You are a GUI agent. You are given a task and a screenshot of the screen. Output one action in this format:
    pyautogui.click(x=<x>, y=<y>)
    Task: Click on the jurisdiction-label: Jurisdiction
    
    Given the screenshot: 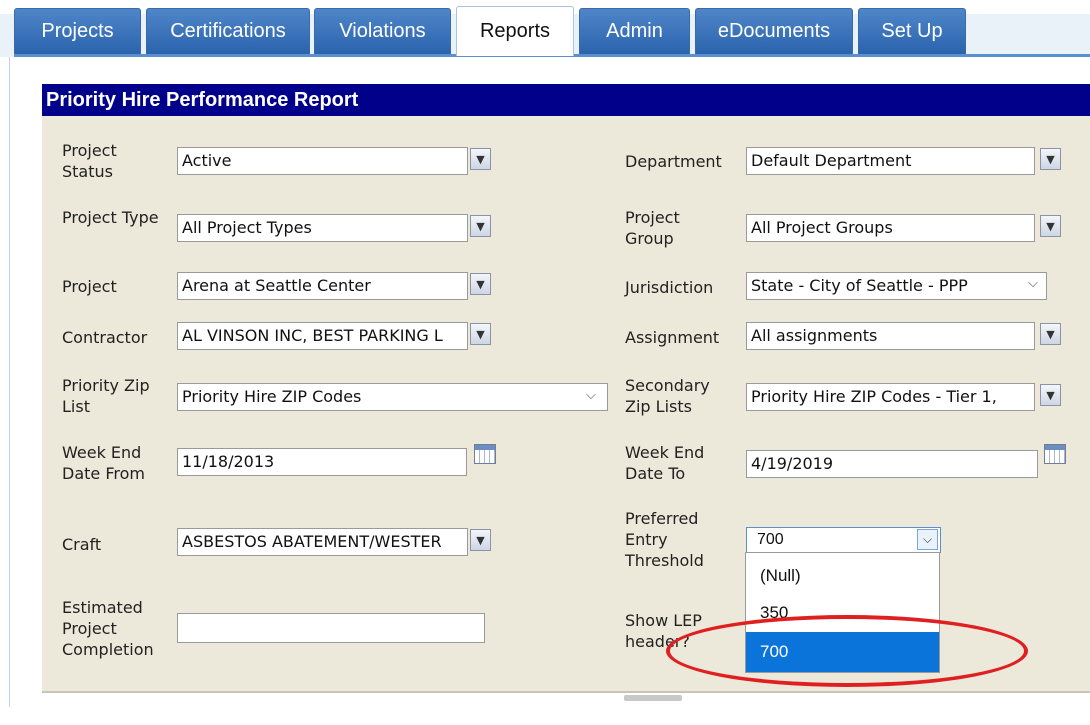 What is the action you would take?
    pyautogui.click(x=669, y=287)
    